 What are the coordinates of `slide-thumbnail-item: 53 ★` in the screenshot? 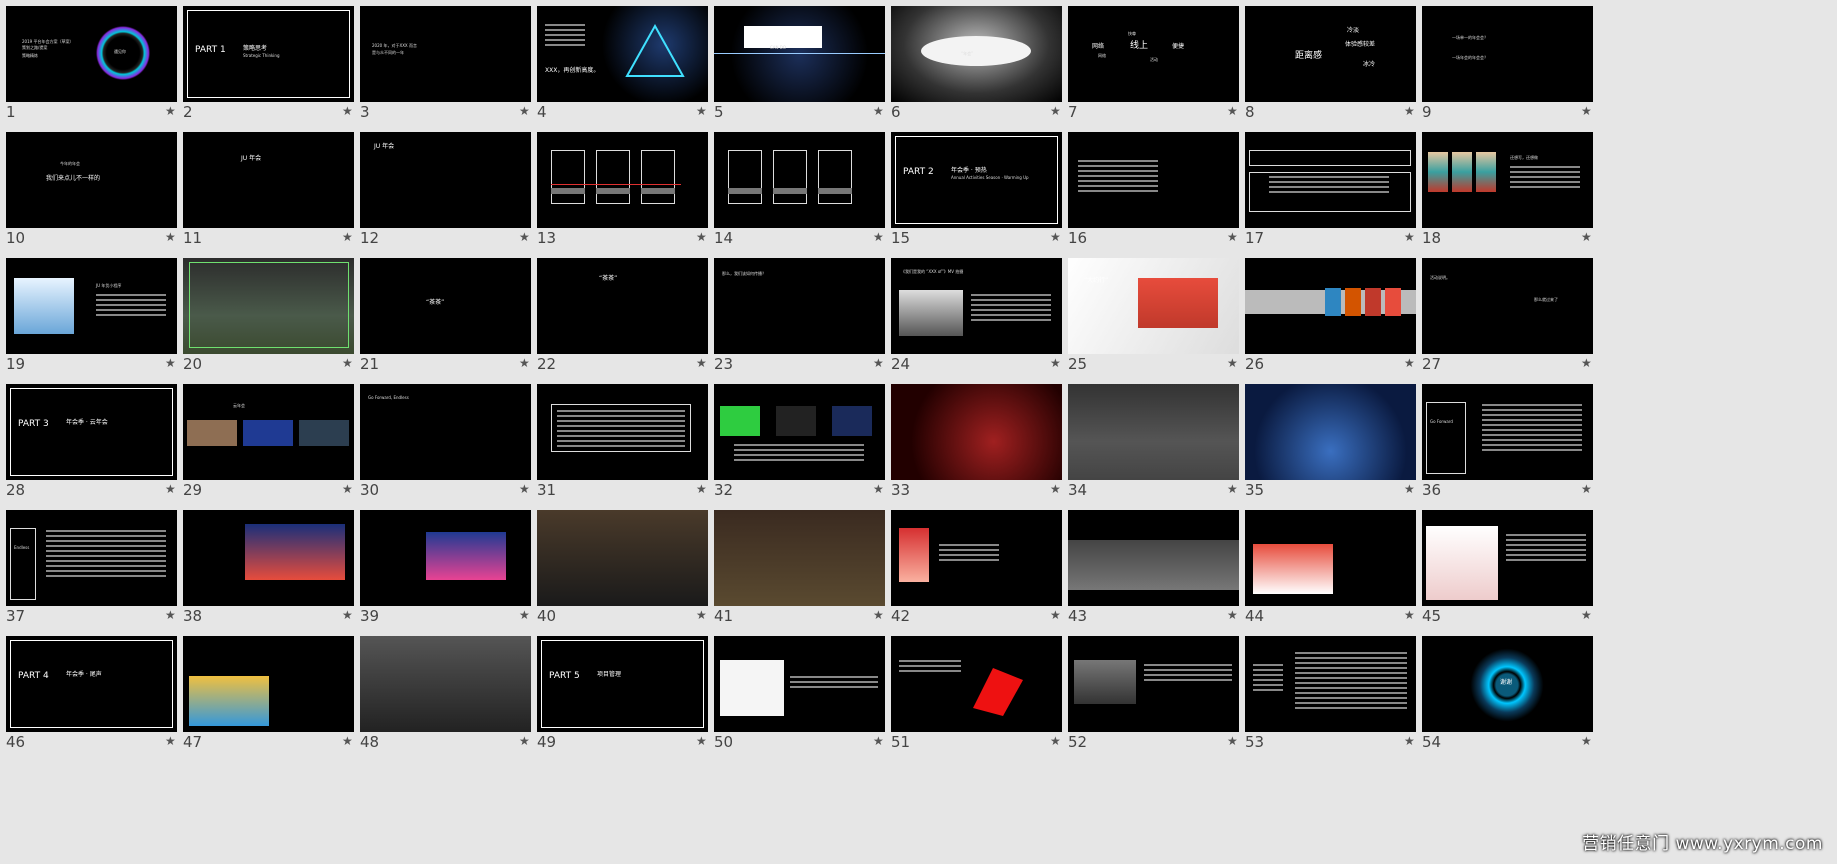 It's located at (1343, 704).